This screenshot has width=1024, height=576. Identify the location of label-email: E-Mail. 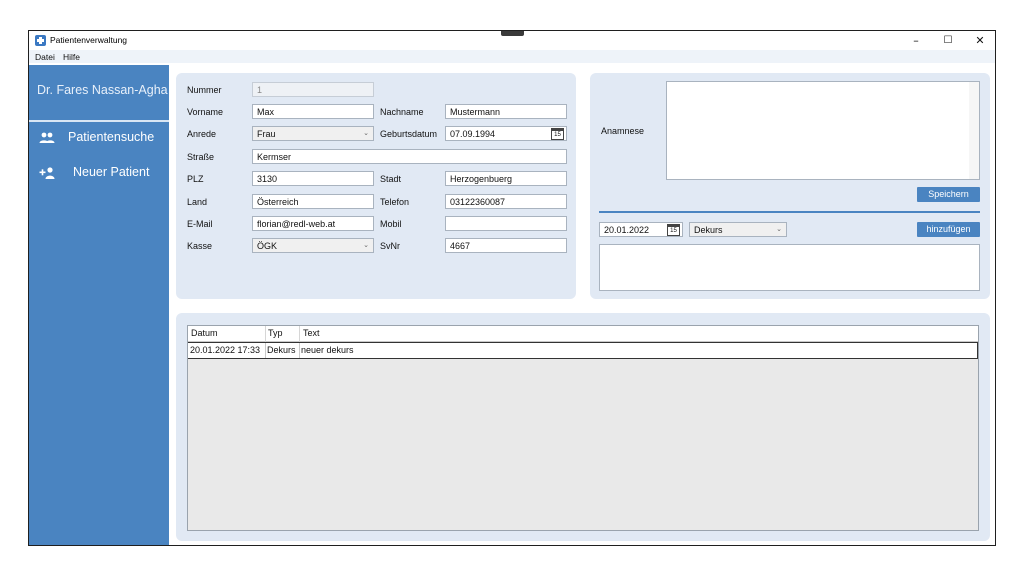
(200, 224).